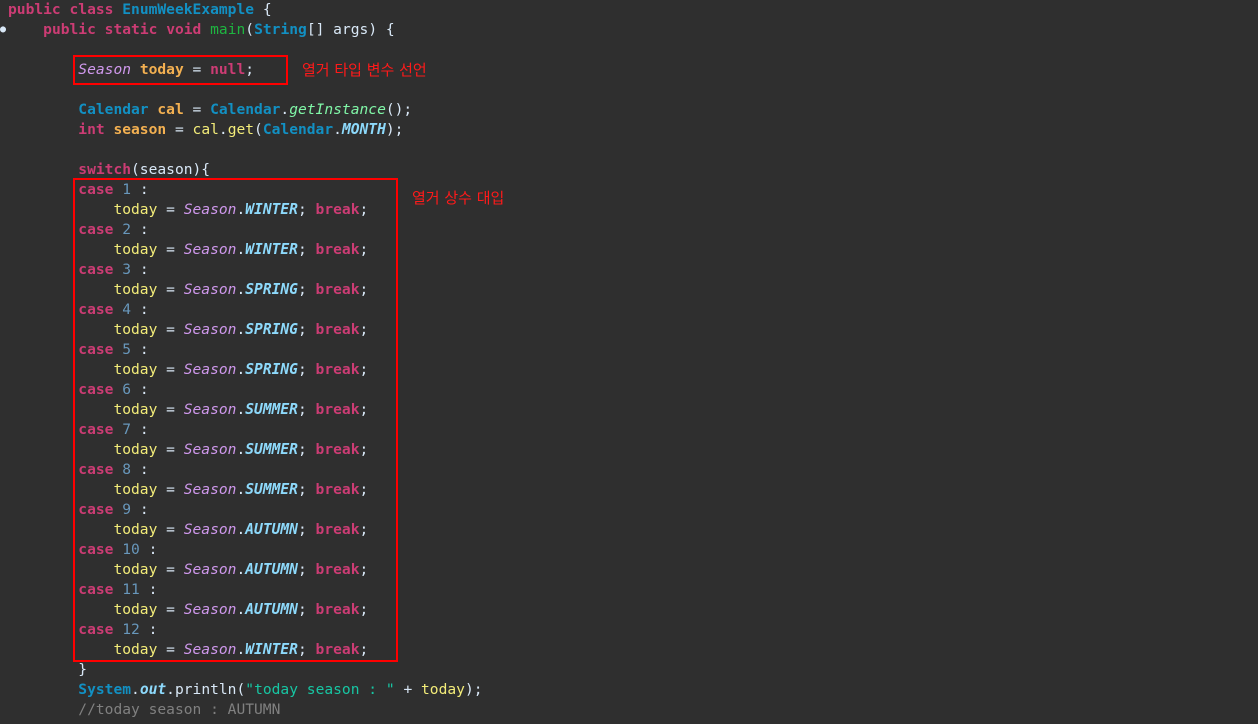 The height and width of the screenshot is (724, 1258). Describe the element at coordinates (205, 129) in the screenshot. I see `object-ref: cal` at that location.